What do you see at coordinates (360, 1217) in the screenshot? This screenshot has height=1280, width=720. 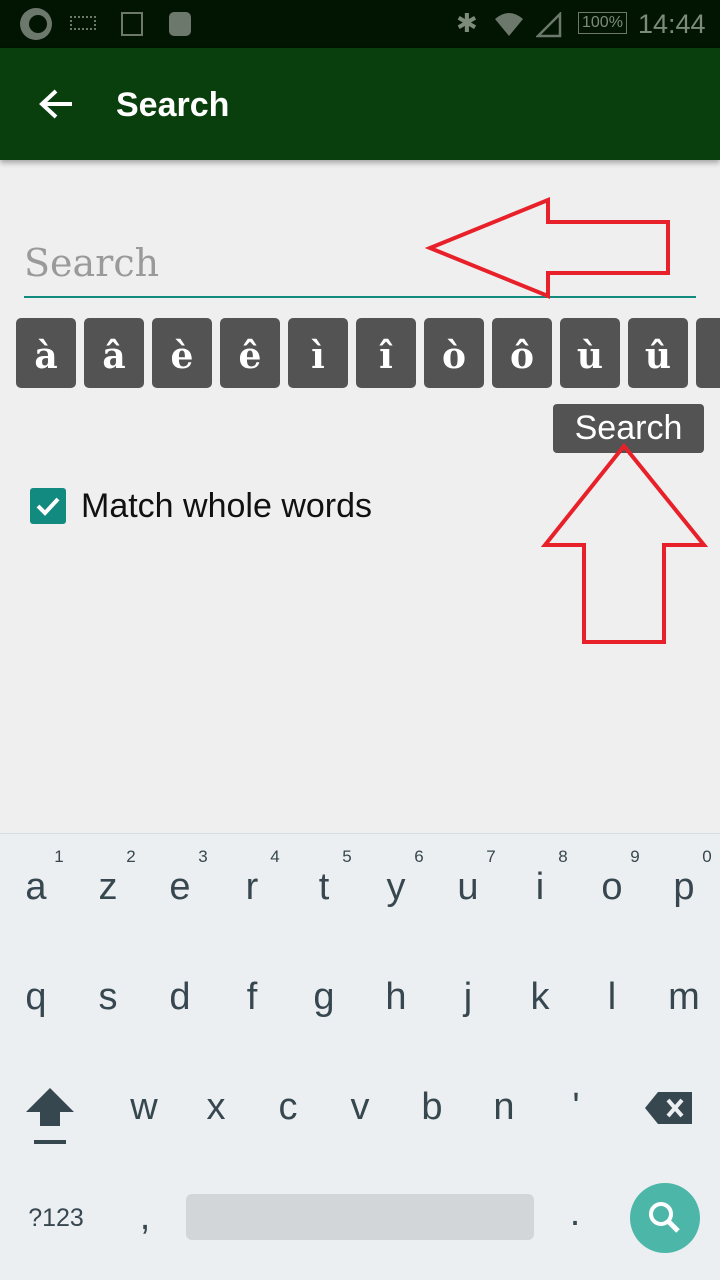 I see `space-bar` at bounding box center [360, 1217].